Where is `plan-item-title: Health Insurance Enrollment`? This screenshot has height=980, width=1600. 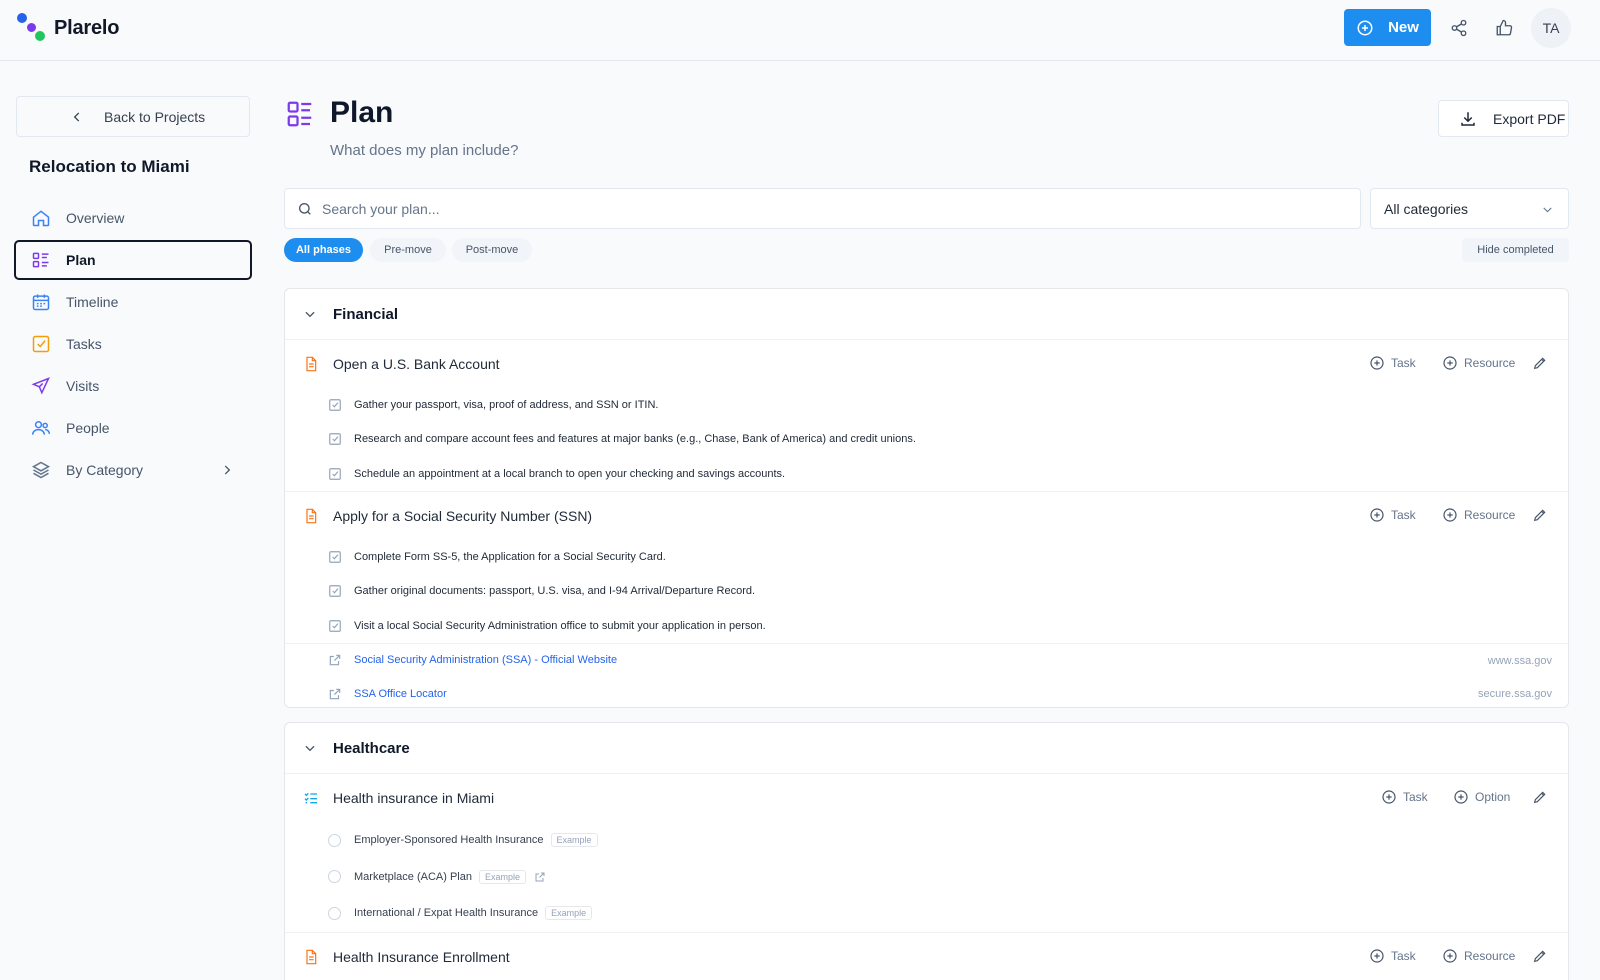
plan-item-title: Health Insurance Enrollment is located at coordinates (421, 956).